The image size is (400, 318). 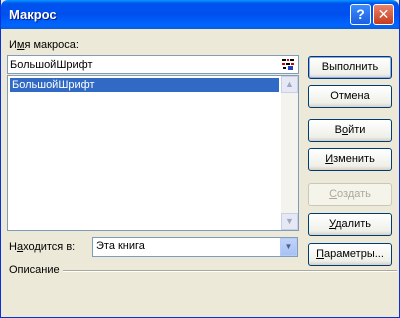 I want to click on macro-name-field, so click(x=153, y=64).